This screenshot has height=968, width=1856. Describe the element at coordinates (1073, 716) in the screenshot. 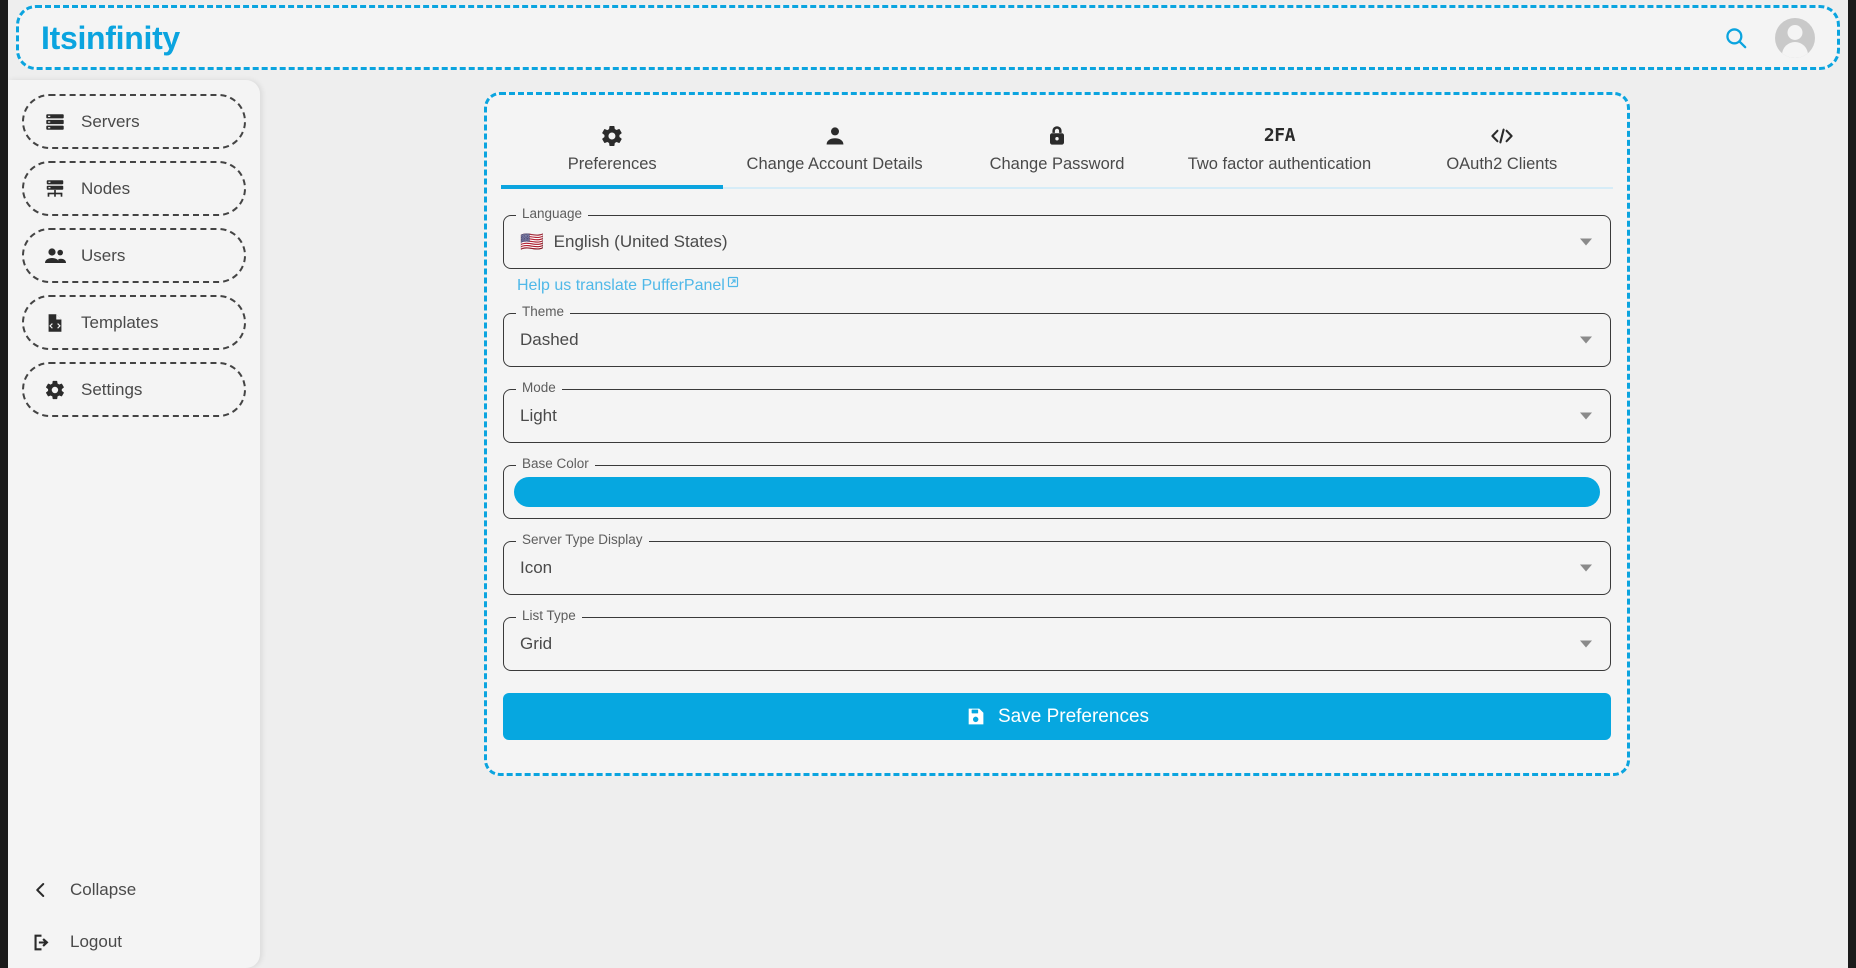

I see `save-preferences-label: Save Preferences` at that location.